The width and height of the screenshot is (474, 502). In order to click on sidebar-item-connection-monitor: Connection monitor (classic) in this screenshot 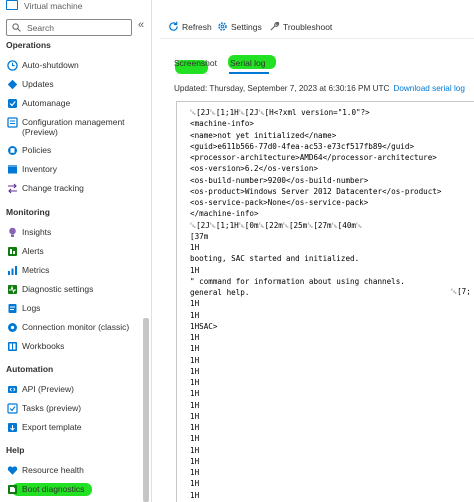, I will do `click(74, 328)`.